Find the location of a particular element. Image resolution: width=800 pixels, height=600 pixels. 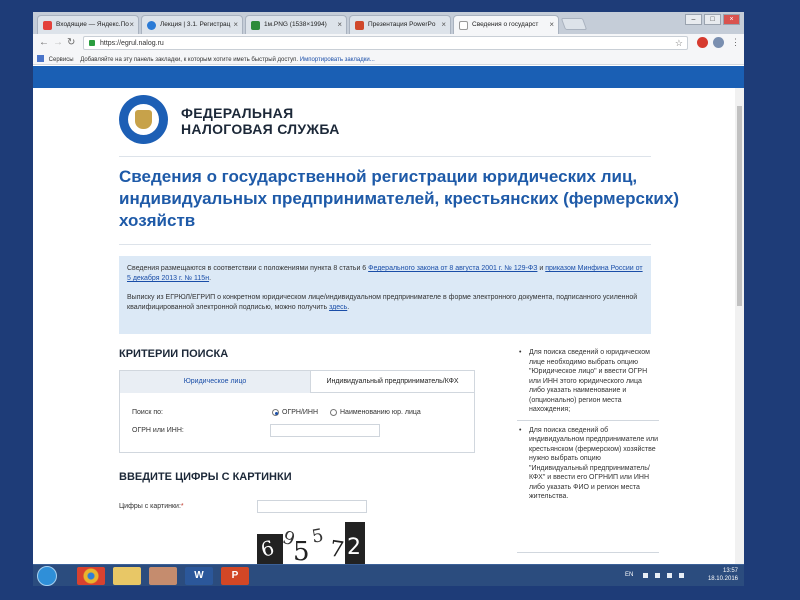

user-app-icon is located at coordinates (163, 576).